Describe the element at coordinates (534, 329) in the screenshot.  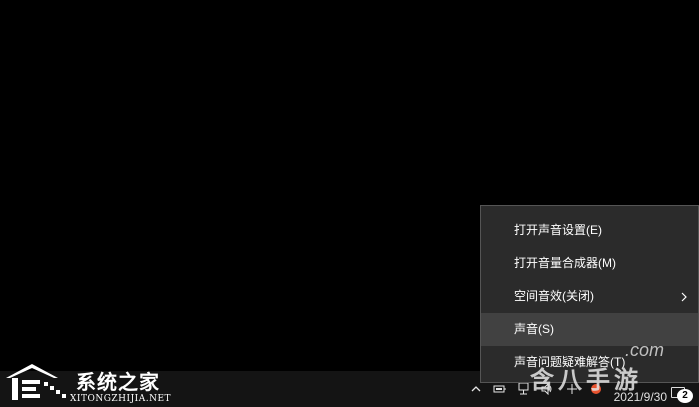
I see `menu-item-label: 声音(S)` at that location.